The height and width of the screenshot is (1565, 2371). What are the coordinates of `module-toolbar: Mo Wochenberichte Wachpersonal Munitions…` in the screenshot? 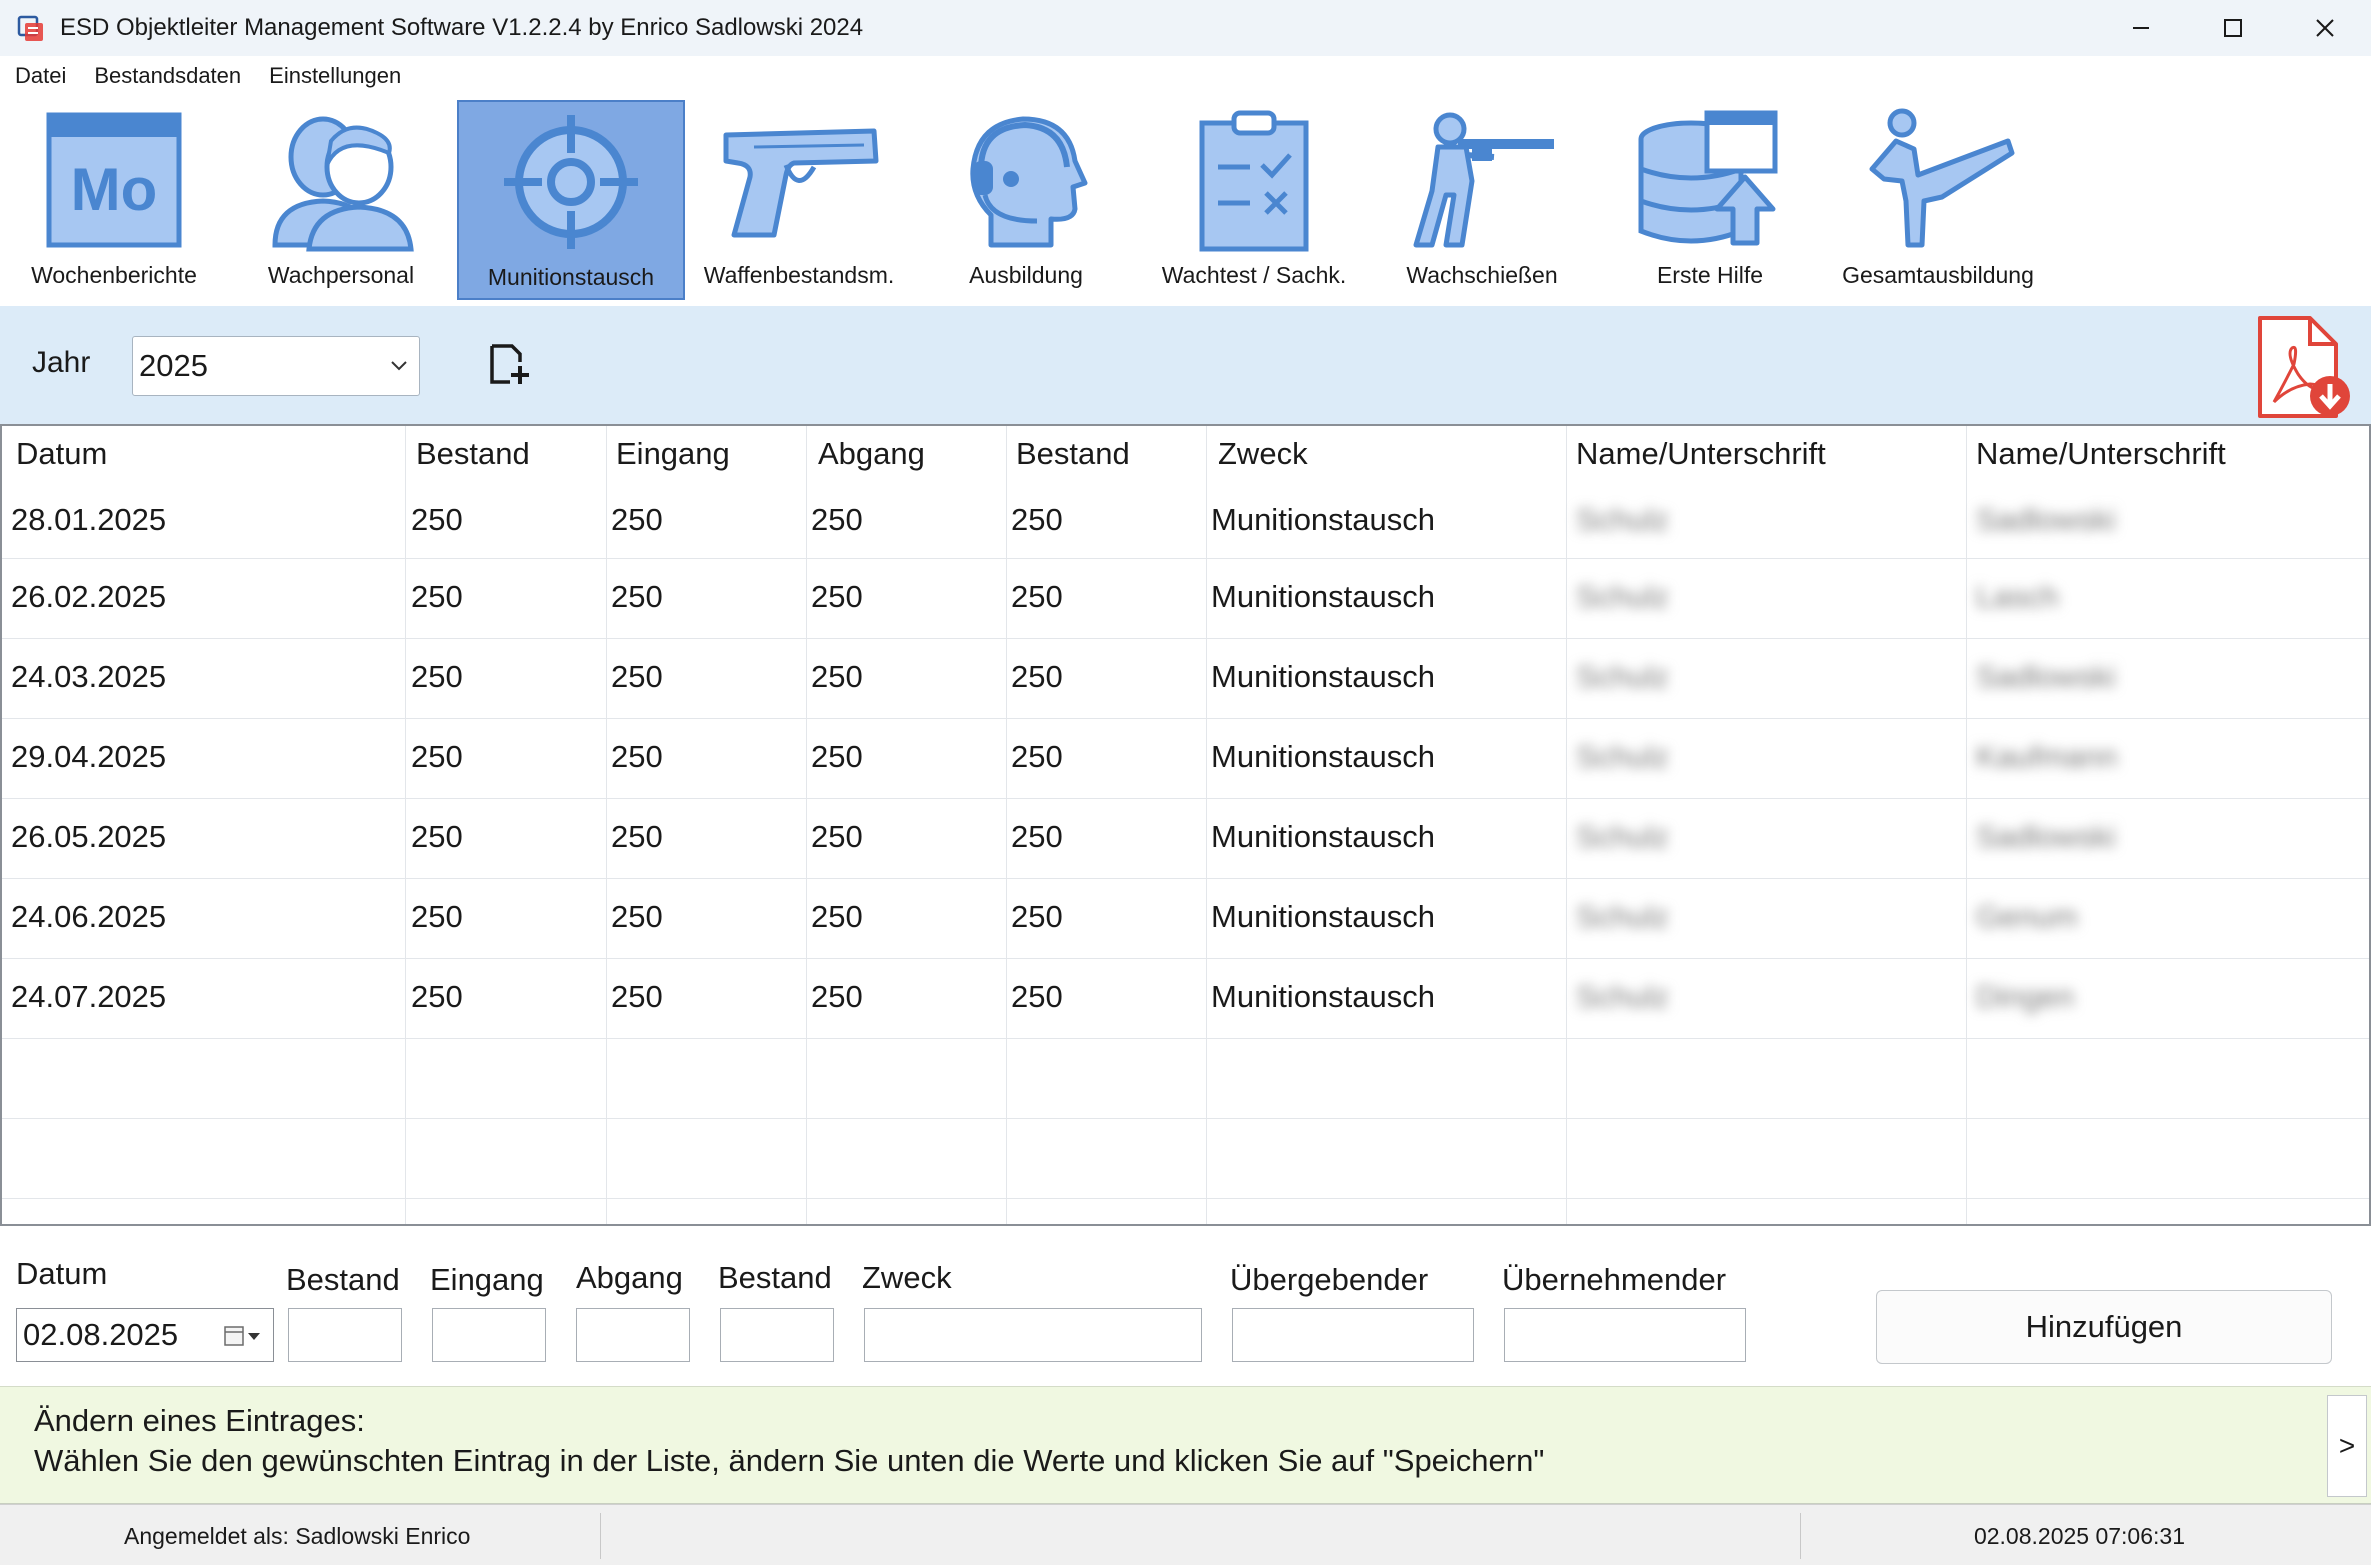 It's located at (1185, 201).